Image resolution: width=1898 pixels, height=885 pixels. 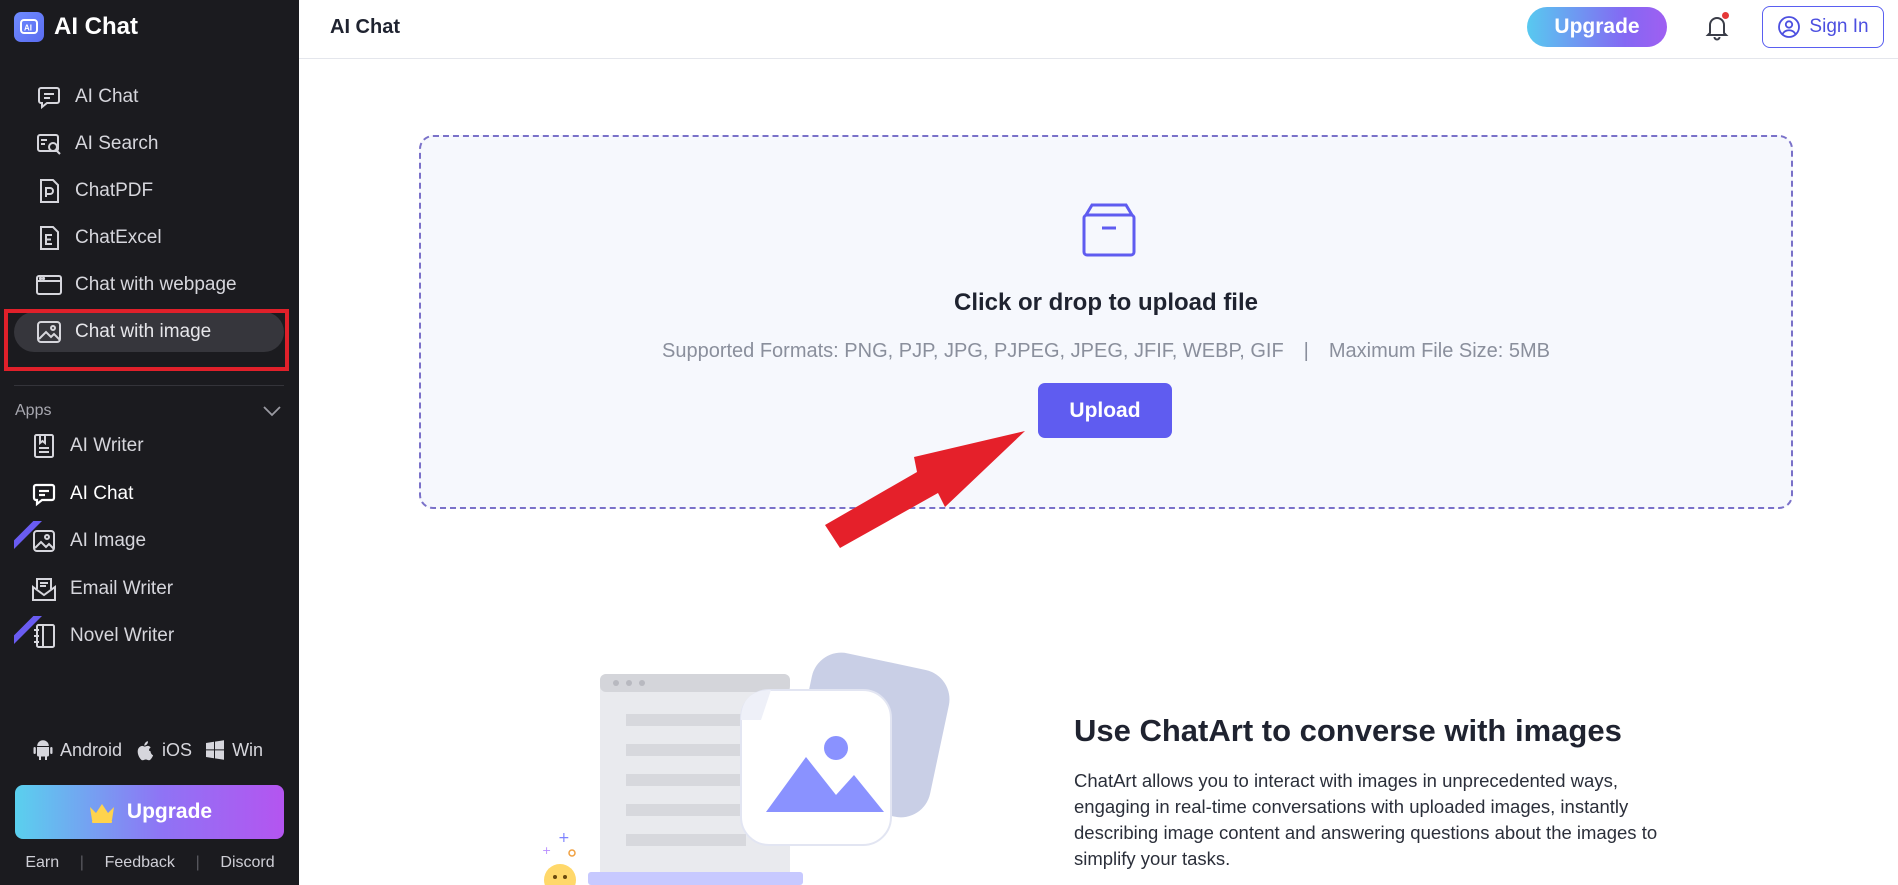 What do you see at coordinates (1105, 410) in the screenshot?
I see `upload-button: Upload` at bounding box center [1105, 410].